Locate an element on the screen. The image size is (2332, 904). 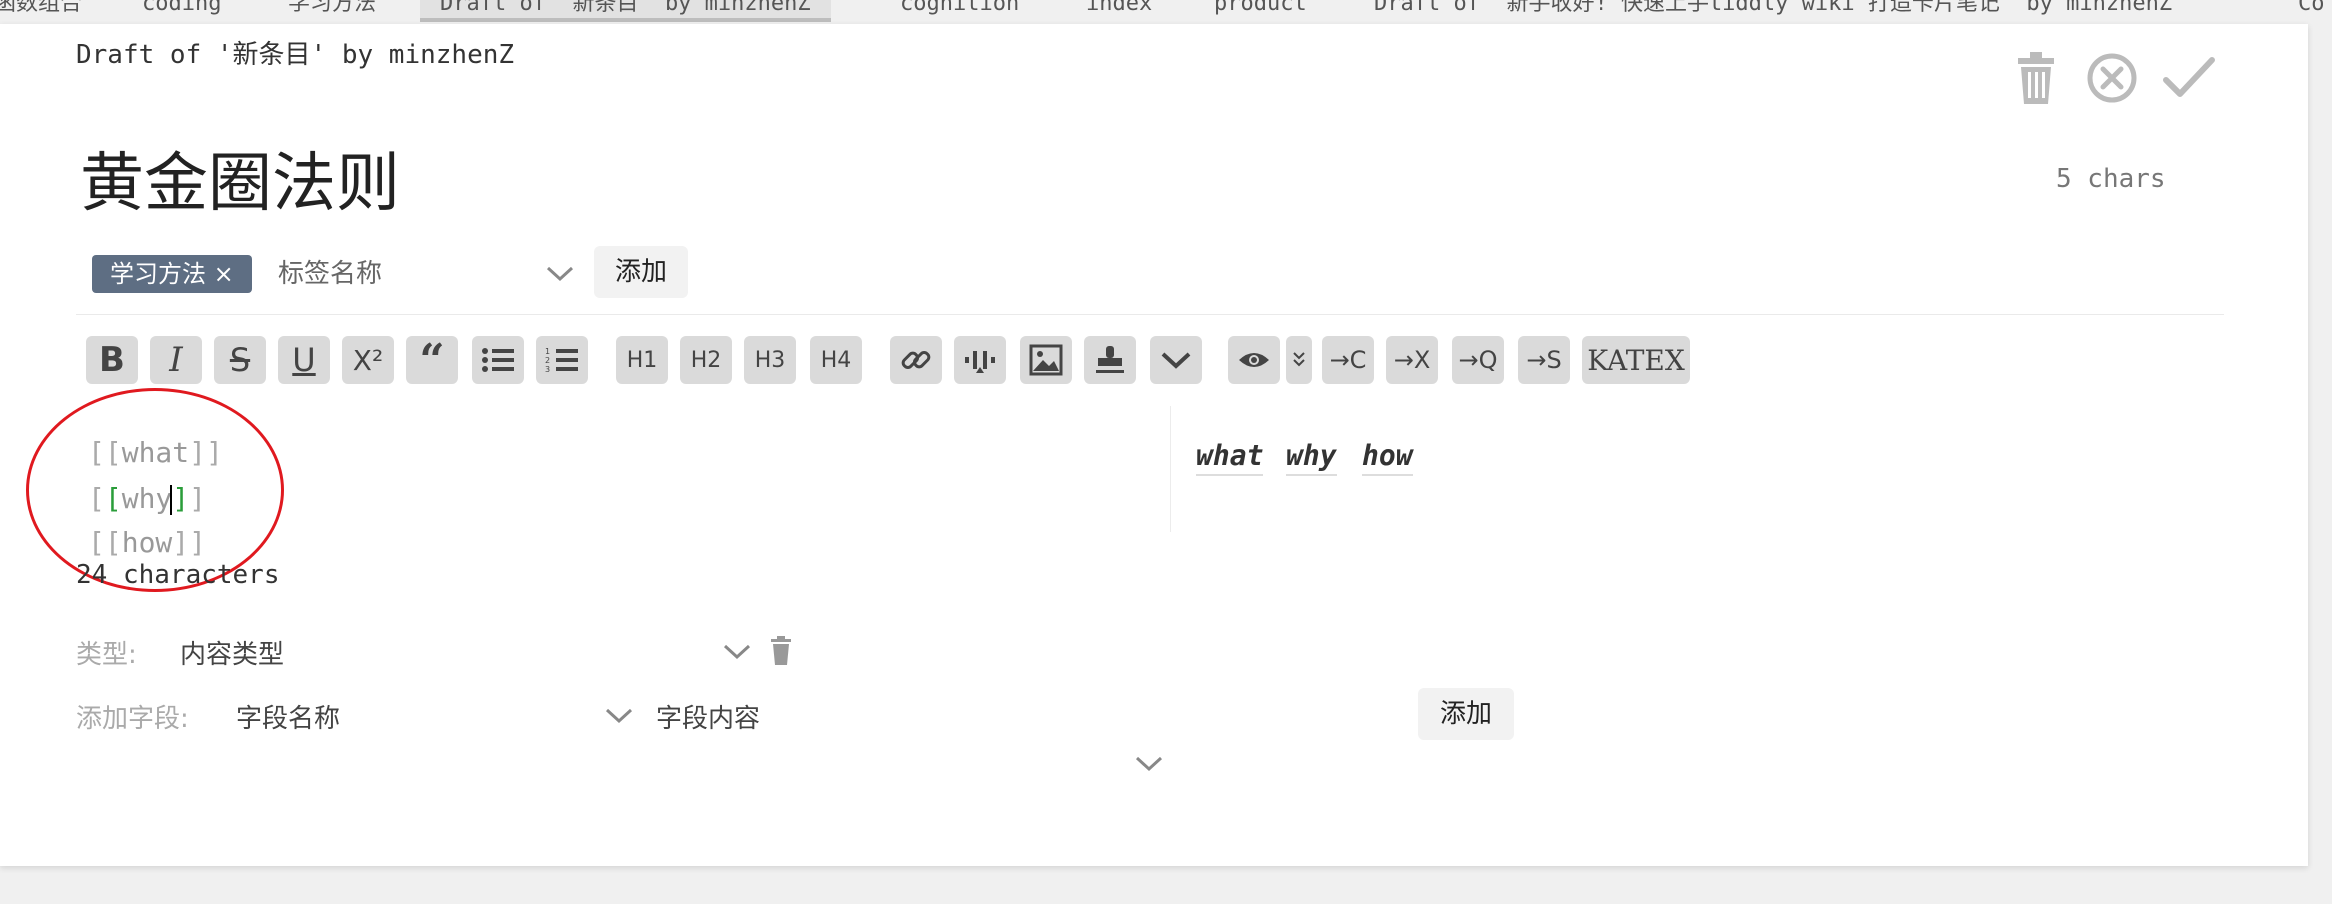
image-button is located at coordinates (1046, 360).